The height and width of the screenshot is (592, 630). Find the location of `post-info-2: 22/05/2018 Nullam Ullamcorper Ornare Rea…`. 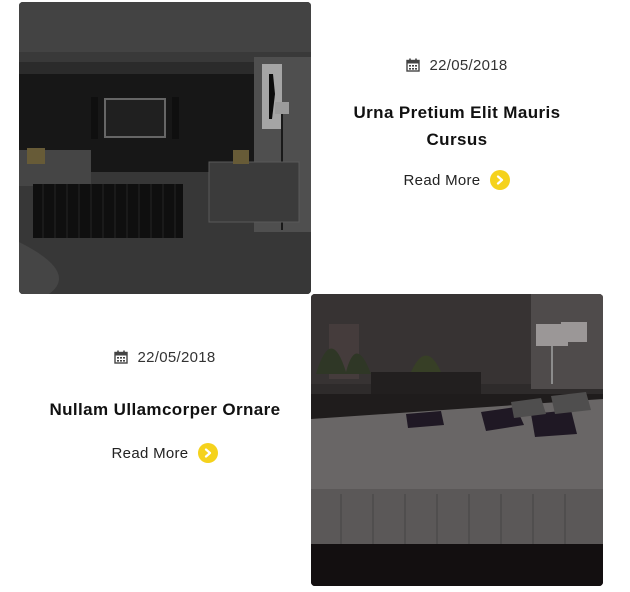

post-info-2: 22/05/2018 Nullam Ullamcorper Ornare Rea… is located at coordinates (165, 405).